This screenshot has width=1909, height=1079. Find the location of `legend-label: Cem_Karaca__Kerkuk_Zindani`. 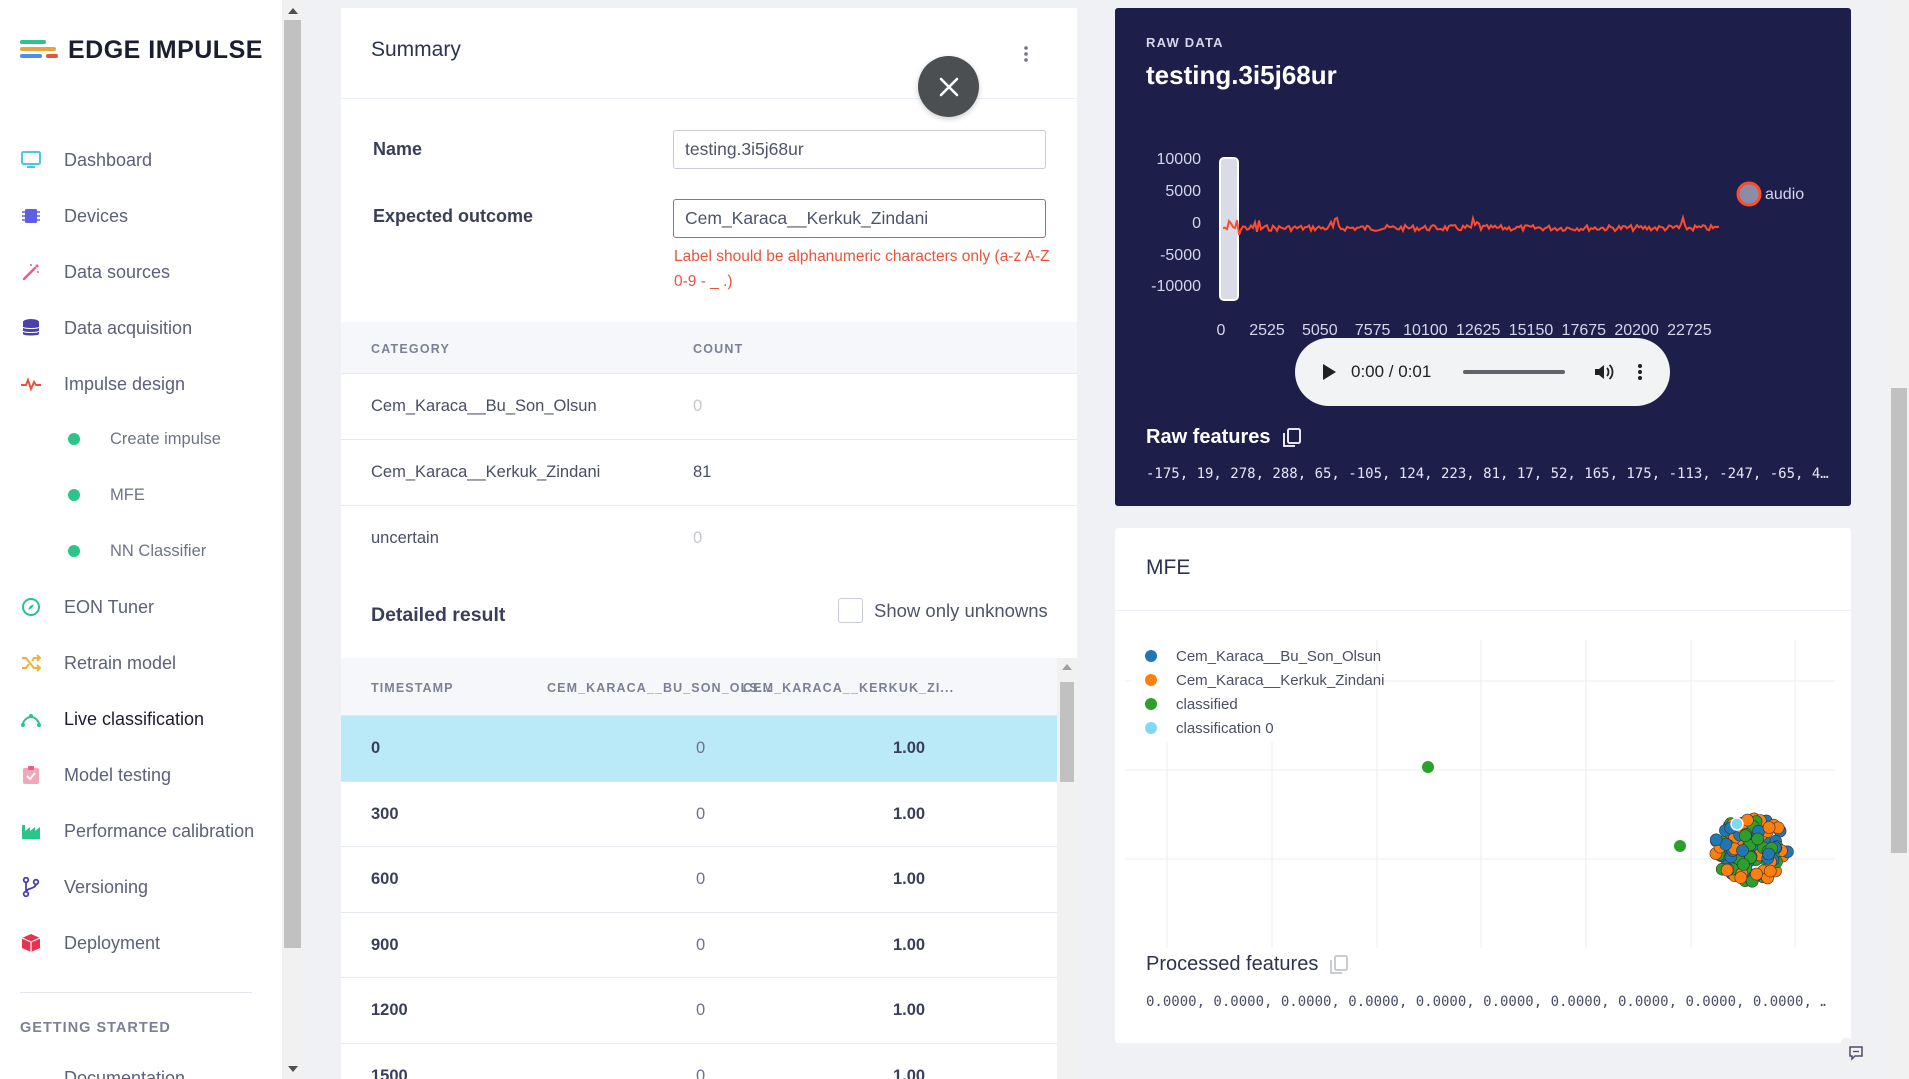

legend-label: Cem_Karaca__Kerkuk_Zindani is located at coordinates (1280, 680).